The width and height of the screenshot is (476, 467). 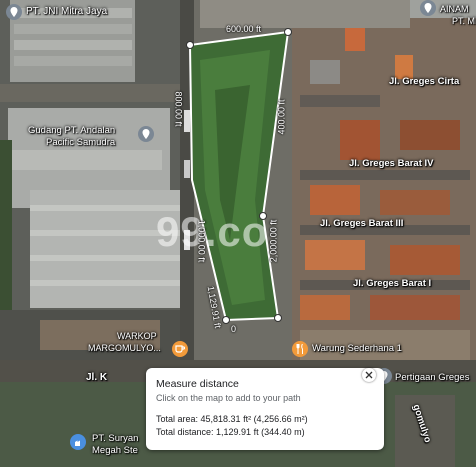 What do you see at coordinates (97, 377) in the screenshot?
I see `street-label: Jl. K` at bounding box center [97, 377].